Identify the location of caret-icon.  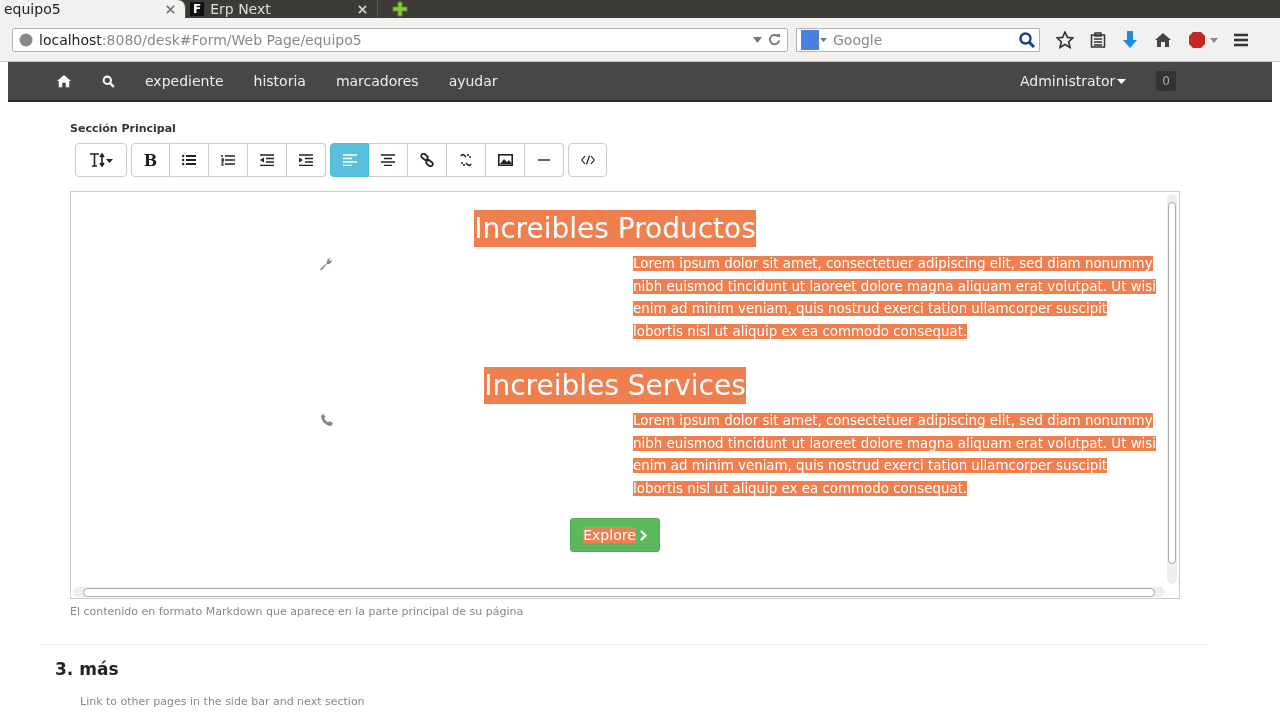
(1122, 81).